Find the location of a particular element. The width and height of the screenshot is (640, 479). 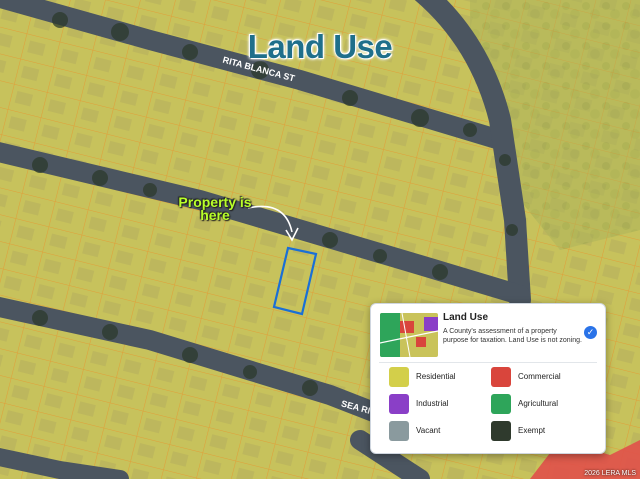

legend-label: Exempt is located at coordinates (532, 430).